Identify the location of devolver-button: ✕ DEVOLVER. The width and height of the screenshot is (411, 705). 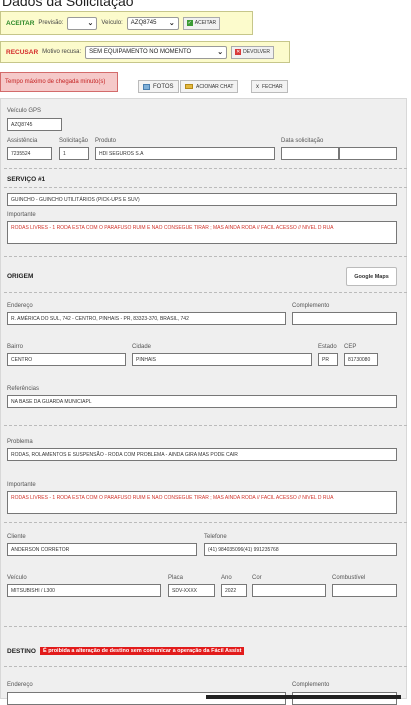
(253, 52).